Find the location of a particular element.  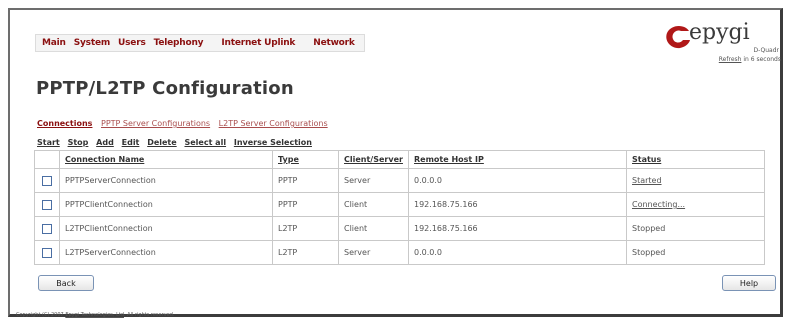

footer-suffix: . All rights reserved. is located at coordinates (149, 315).